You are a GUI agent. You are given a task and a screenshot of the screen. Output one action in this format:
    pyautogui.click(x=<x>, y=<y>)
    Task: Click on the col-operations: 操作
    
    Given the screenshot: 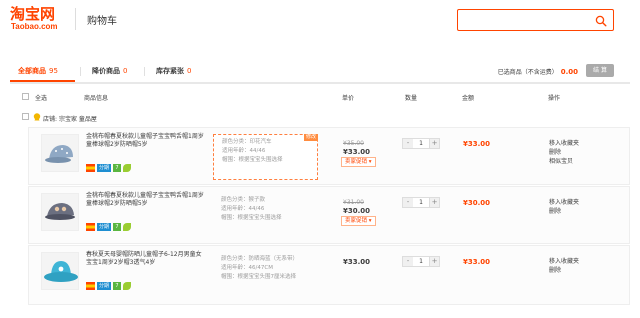 What is the action you would take?
    pyautogui.click(x=554, y=98)
    